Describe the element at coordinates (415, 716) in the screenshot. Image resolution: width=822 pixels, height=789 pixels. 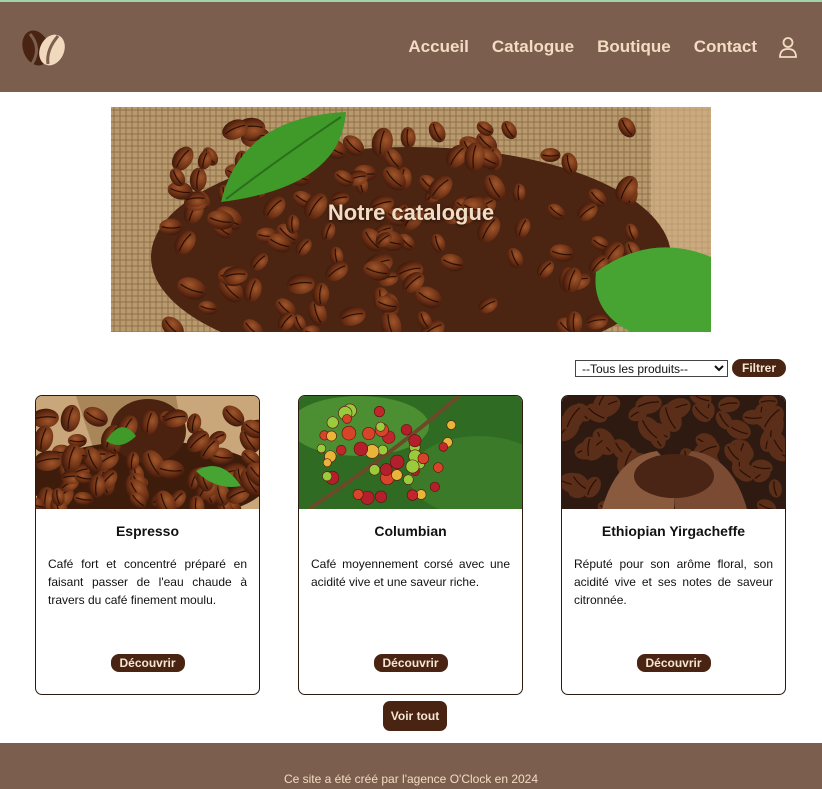
I see `see-all-button: Voir tout` at that location.